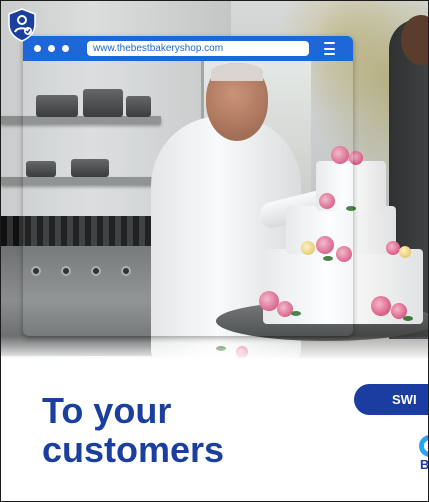 The image size is (429, 502). Describe the element at coordinates (391, 399) in the screenshot. I see `switch-pill-button: SWI` at that location.